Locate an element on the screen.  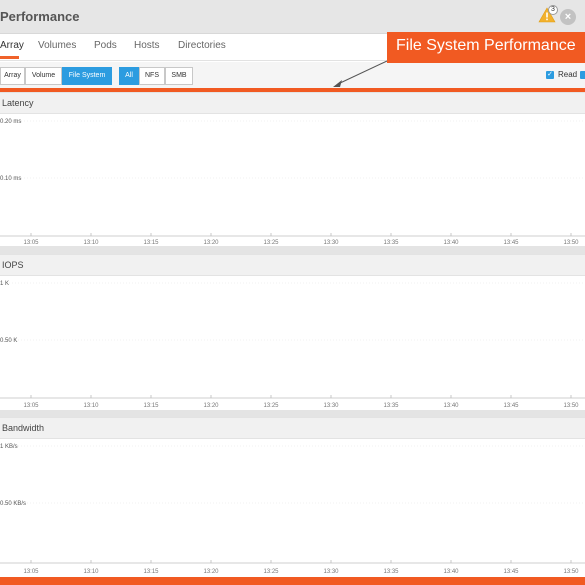
iops-chart-title: IOPS is located at coordinates (13, 265).